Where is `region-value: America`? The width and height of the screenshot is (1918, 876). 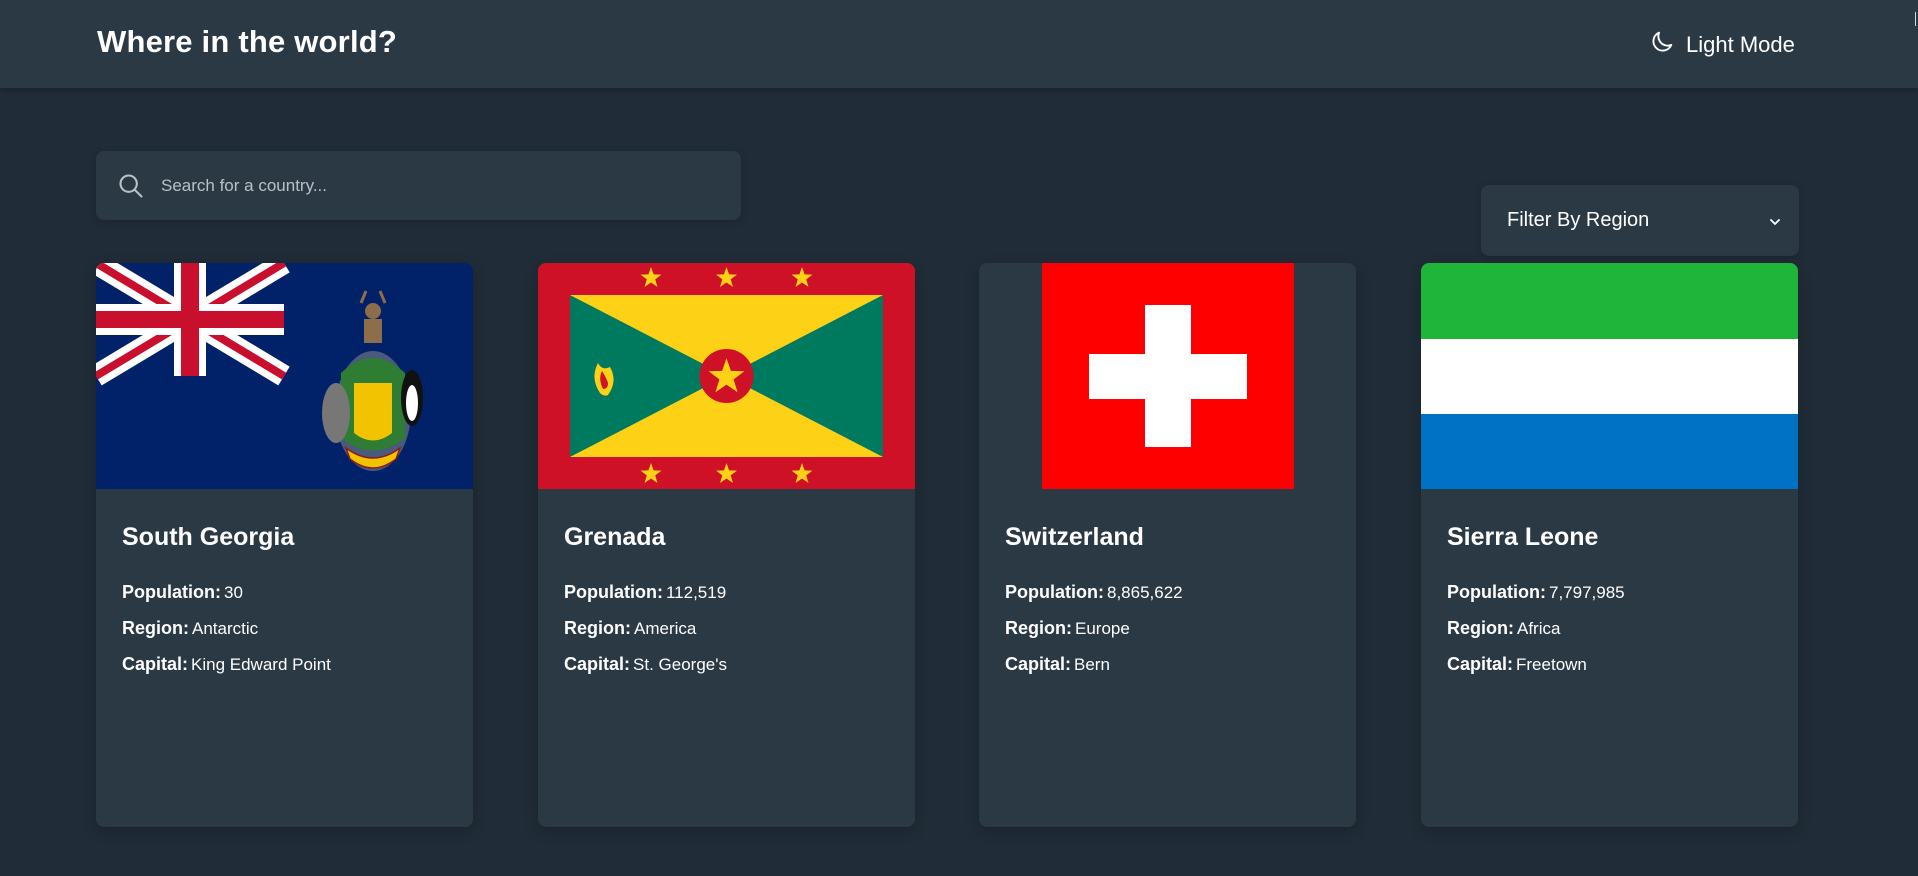
region-value: America is located at coordinates (665, 628).